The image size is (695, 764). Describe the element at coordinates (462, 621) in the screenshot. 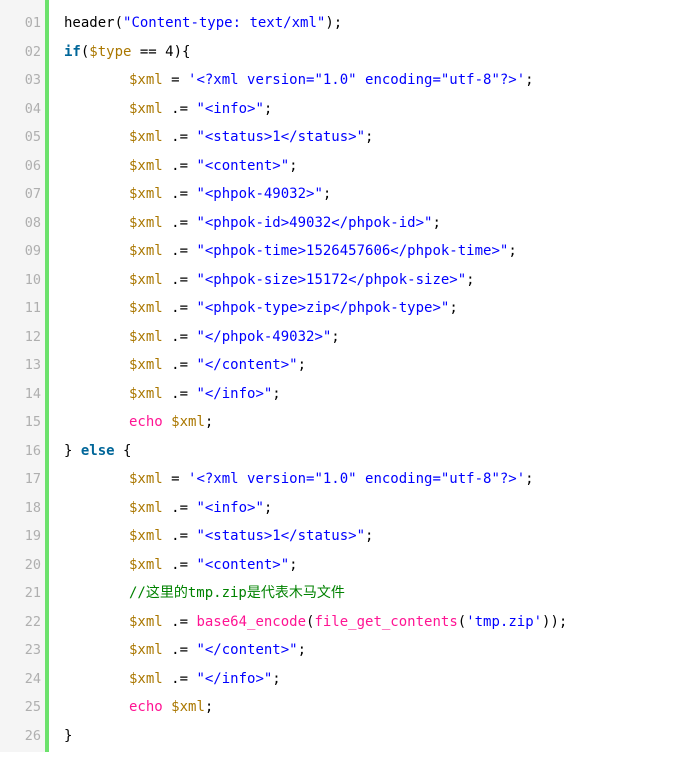

I see `code-token-plain: (` at that location.